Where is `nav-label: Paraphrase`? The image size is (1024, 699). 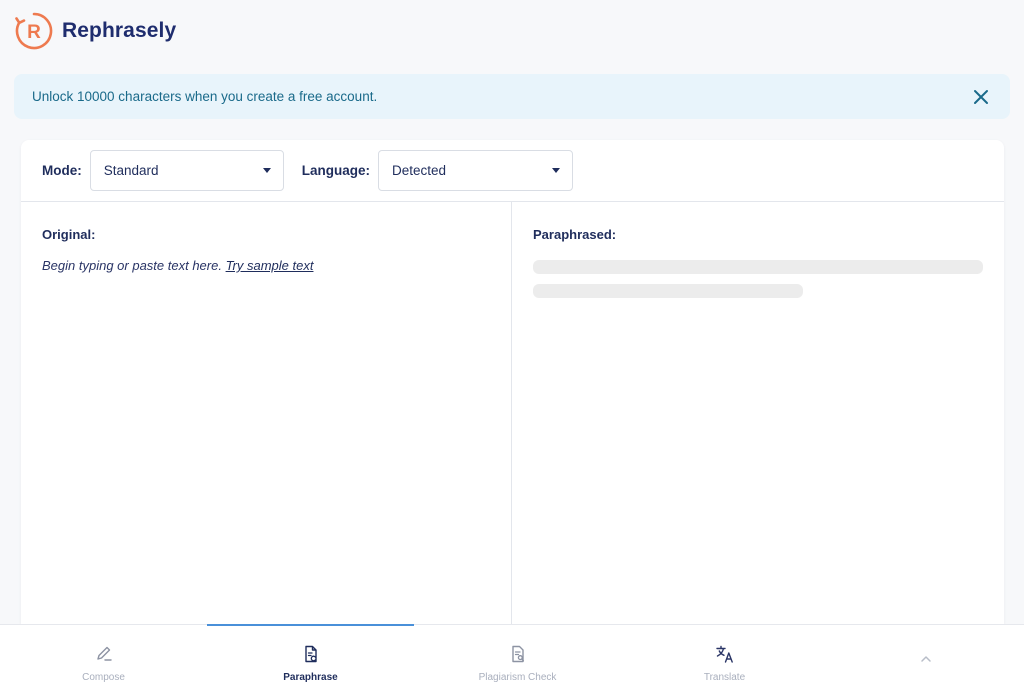 nav-label: Paraphrase is located at coordinates (310, 677).